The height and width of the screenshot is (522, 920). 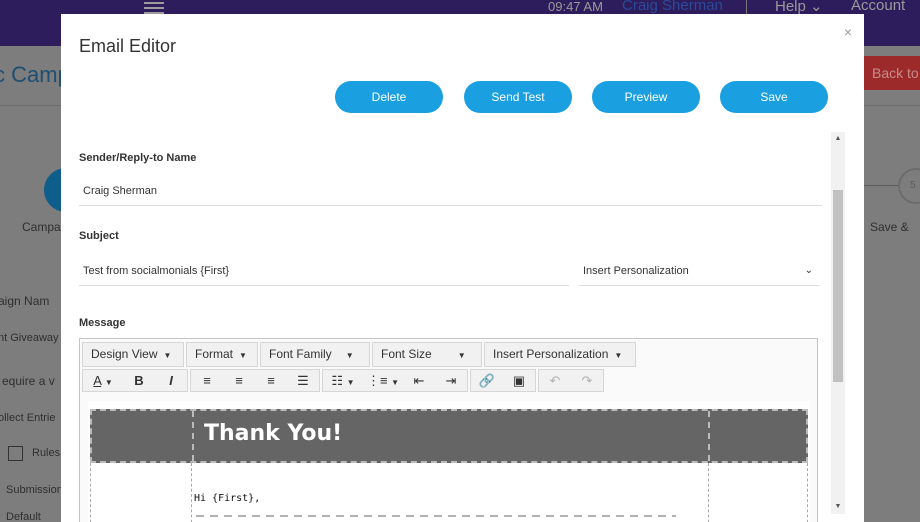 What do you see at coordinates (139, 380) in the screenshot?
I see `bold-icon: B` at bounding box center [139, 380].